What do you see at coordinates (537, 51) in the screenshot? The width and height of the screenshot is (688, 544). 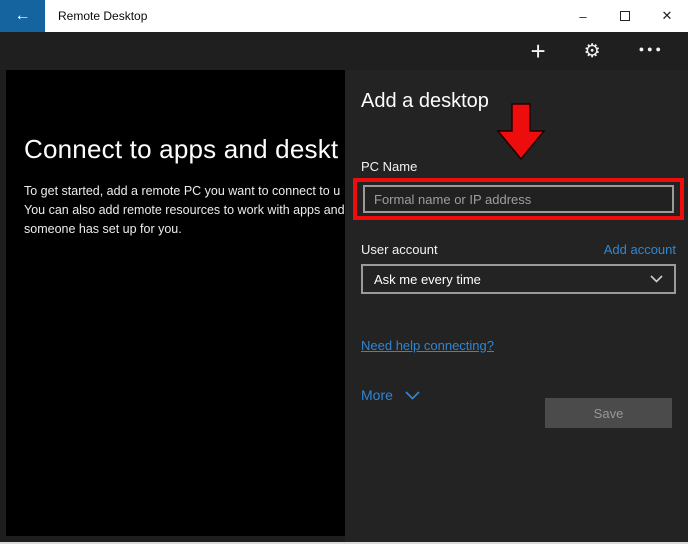 I see `add-button: +` at bounding box center [537, 51].